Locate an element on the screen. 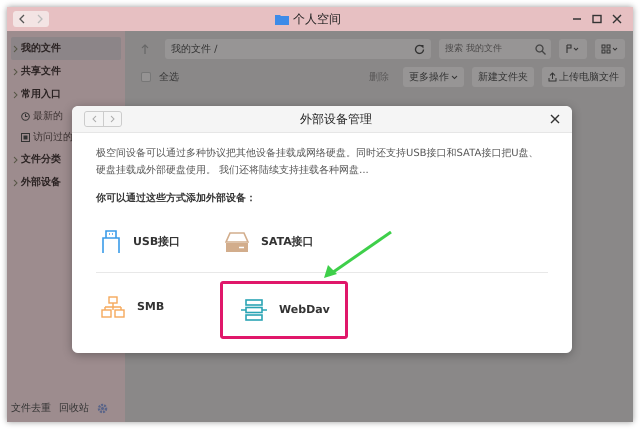 This screenshot has height=429, width=640. box-icon is located at coordinates (25, 137).